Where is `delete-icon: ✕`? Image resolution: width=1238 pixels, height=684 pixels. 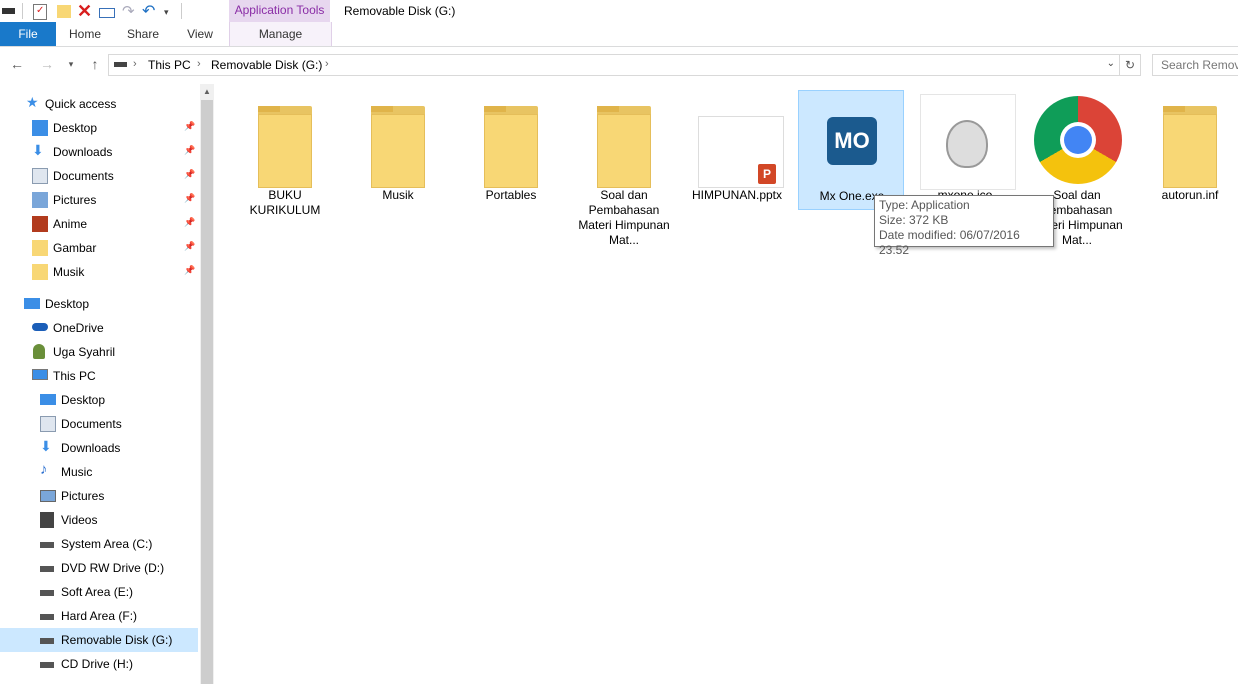 delete-icon: ✕ is located at coordinates (85, 11).